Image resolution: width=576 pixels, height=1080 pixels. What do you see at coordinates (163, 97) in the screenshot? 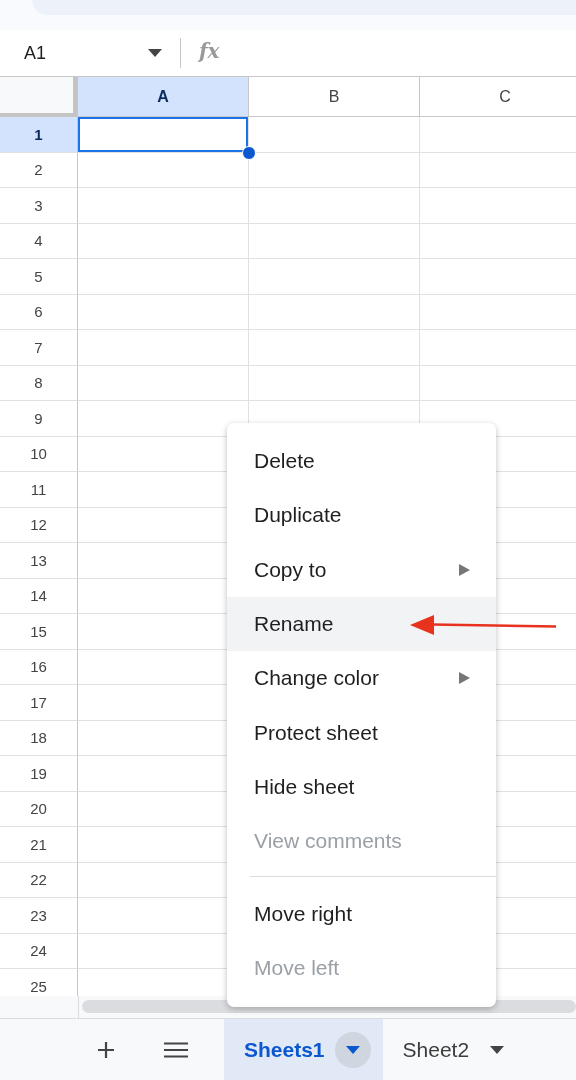
I see `column-header: A` at bounding box center [163, 97].